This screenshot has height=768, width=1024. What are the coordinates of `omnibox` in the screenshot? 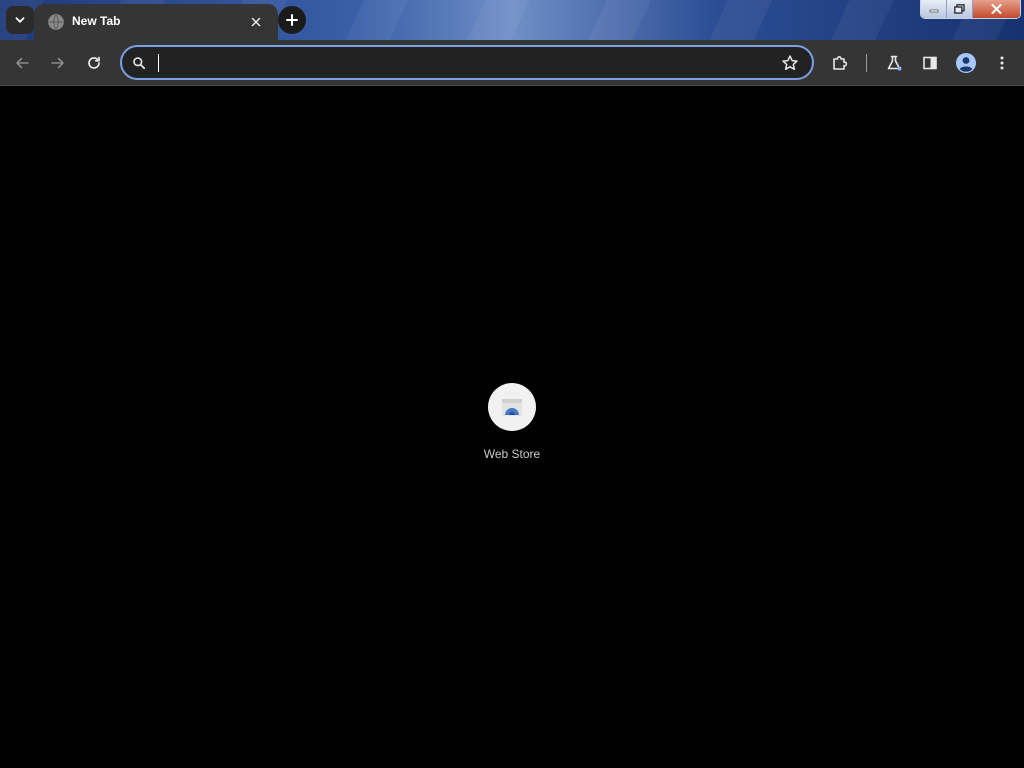 It's located at (467, 62).